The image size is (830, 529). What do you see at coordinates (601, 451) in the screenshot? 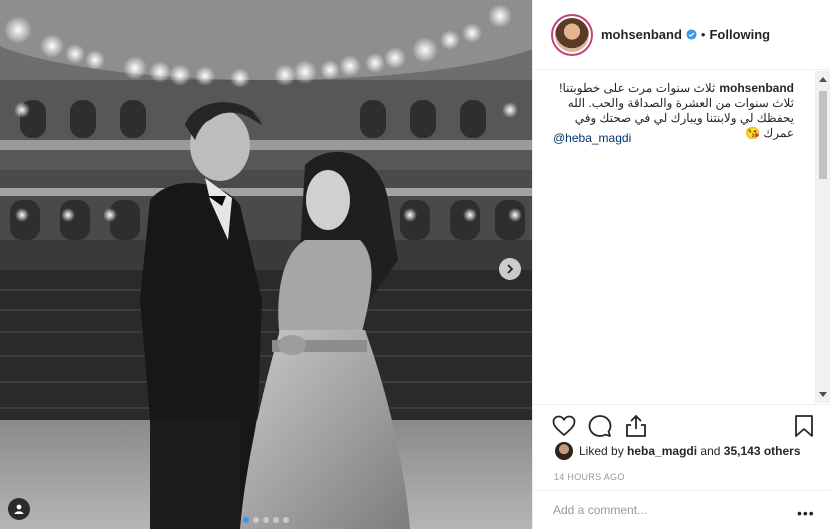
I see `likes-prefix: Liked by` at bounding box center [601, 451].